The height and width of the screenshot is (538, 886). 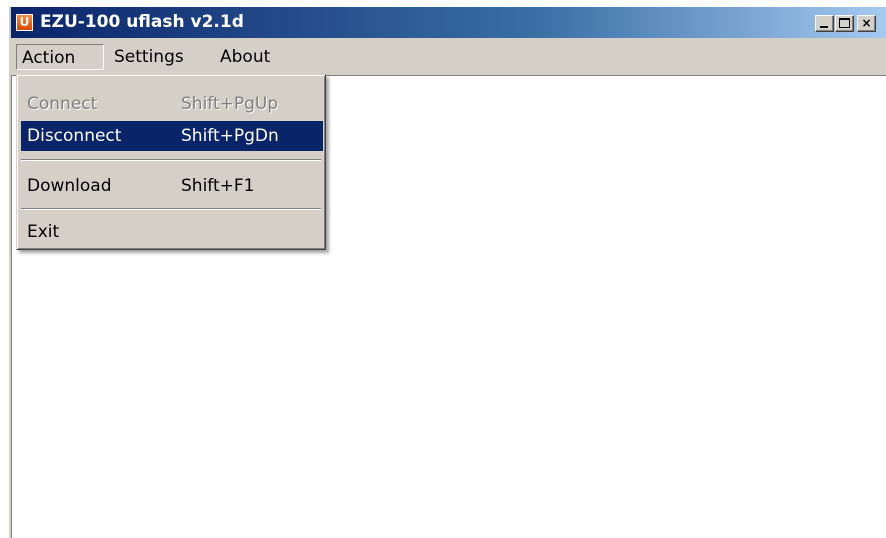 What do you see at coordinates (172, 232) in the screenshot?
I see `menu-item-exit: Exit` at bounding box center [172, 232].